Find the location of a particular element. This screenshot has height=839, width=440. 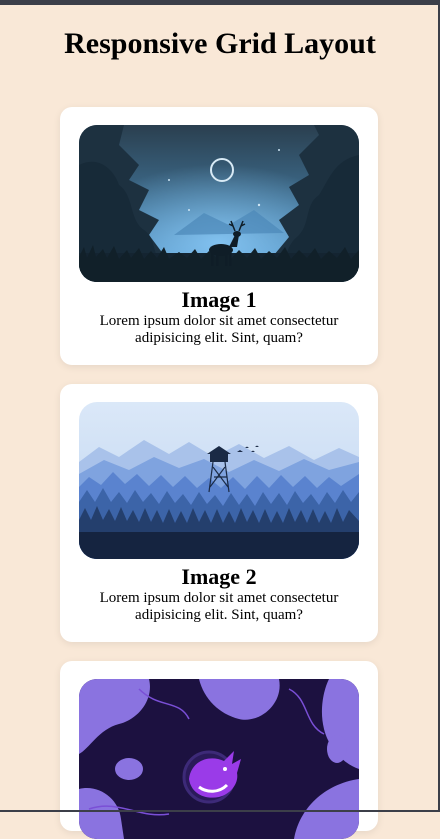

card-title: Image 2 is located at coordinates (219, 576).